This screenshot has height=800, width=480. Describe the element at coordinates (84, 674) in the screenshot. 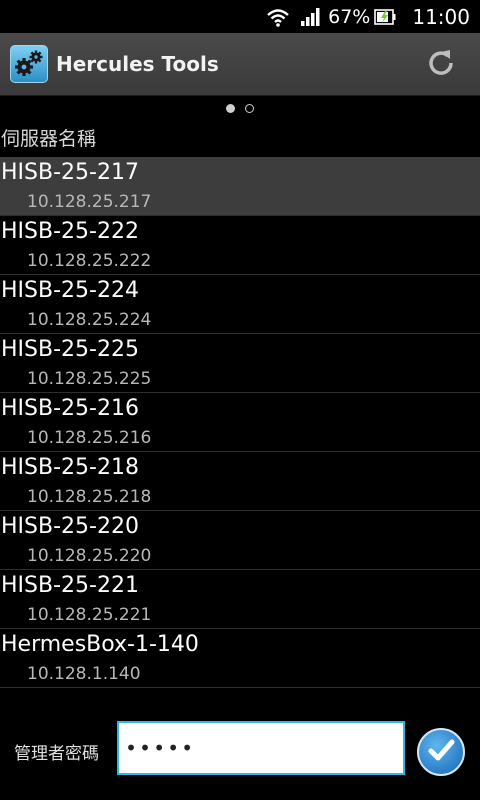

I see `server-ip: 10.128.1.140` at that location.